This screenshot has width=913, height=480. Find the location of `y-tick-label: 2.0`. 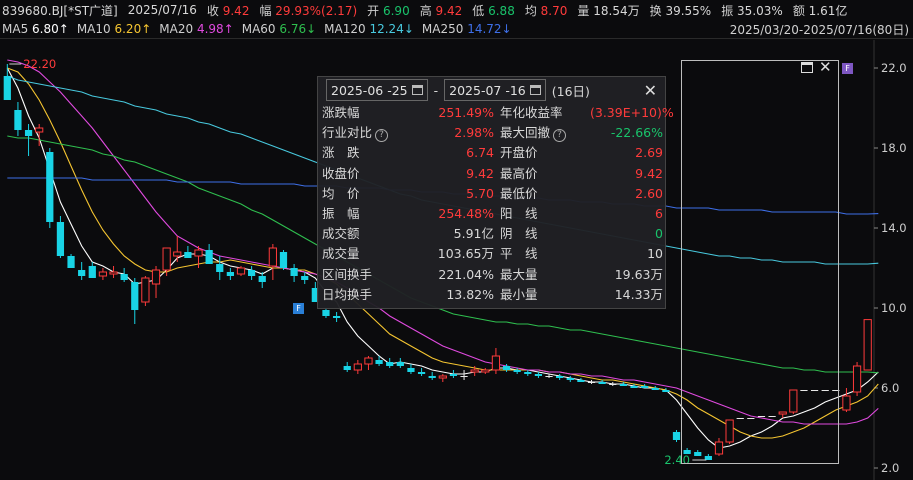

y-tick-label: 2.0 is located at coordinates (890, 468).